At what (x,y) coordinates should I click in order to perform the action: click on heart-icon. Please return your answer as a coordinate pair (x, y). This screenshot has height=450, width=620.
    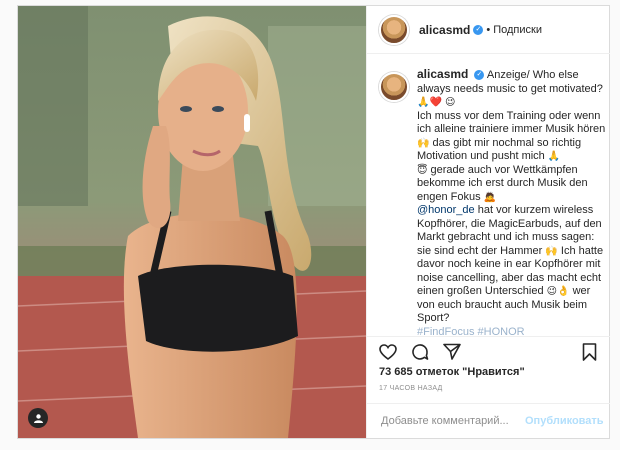
    Looking at the image, I should click on (388, 352).